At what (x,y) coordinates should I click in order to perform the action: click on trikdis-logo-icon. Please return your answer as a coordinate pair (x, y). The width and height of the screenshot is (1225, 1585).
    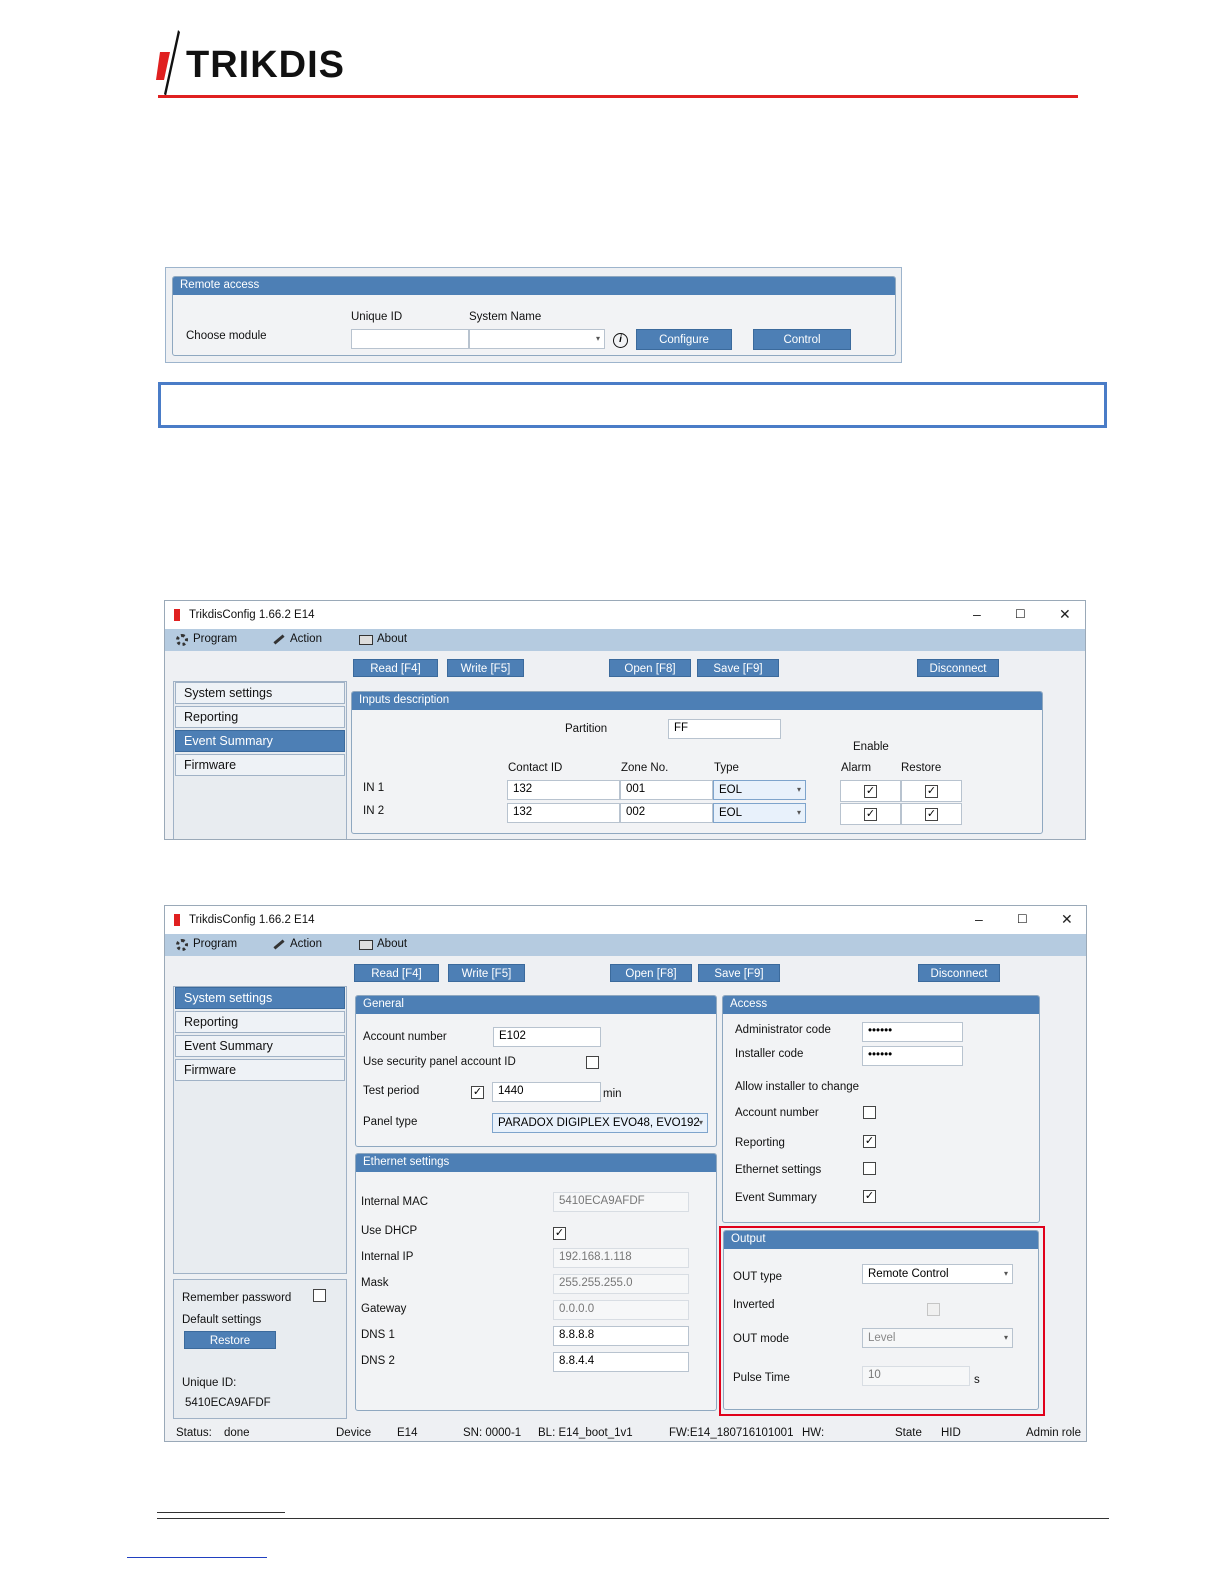
    Looking at the image, I should click on (168, 63).